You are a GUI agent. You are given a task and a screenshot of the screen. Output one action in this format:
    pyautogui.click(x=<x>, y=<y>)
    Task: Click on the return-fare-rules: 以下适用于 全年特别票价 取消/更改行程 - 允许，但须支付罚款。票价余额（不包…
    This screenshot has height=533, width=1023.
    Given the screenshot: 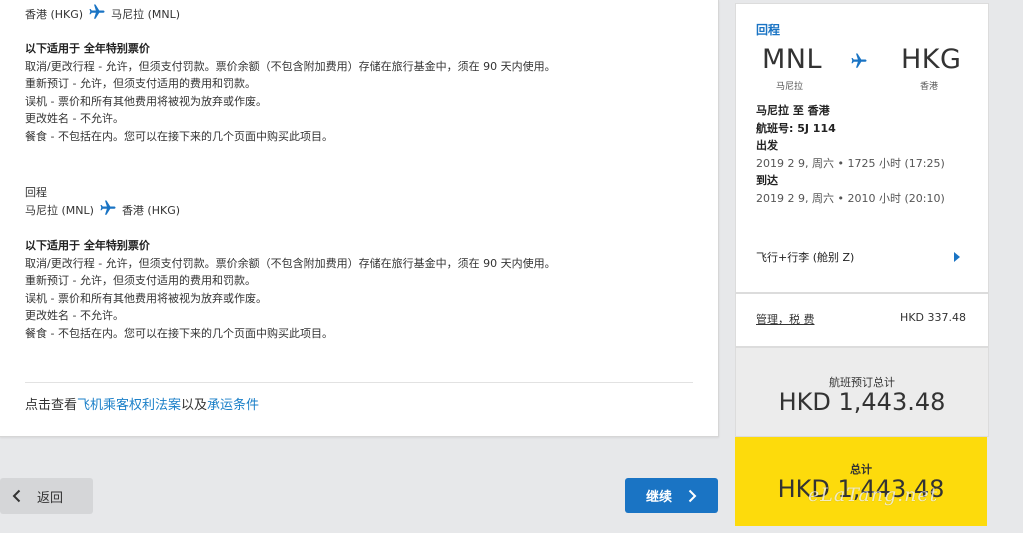 What is the action you would take?
    pyautogui.click(x=290, y=290)
    